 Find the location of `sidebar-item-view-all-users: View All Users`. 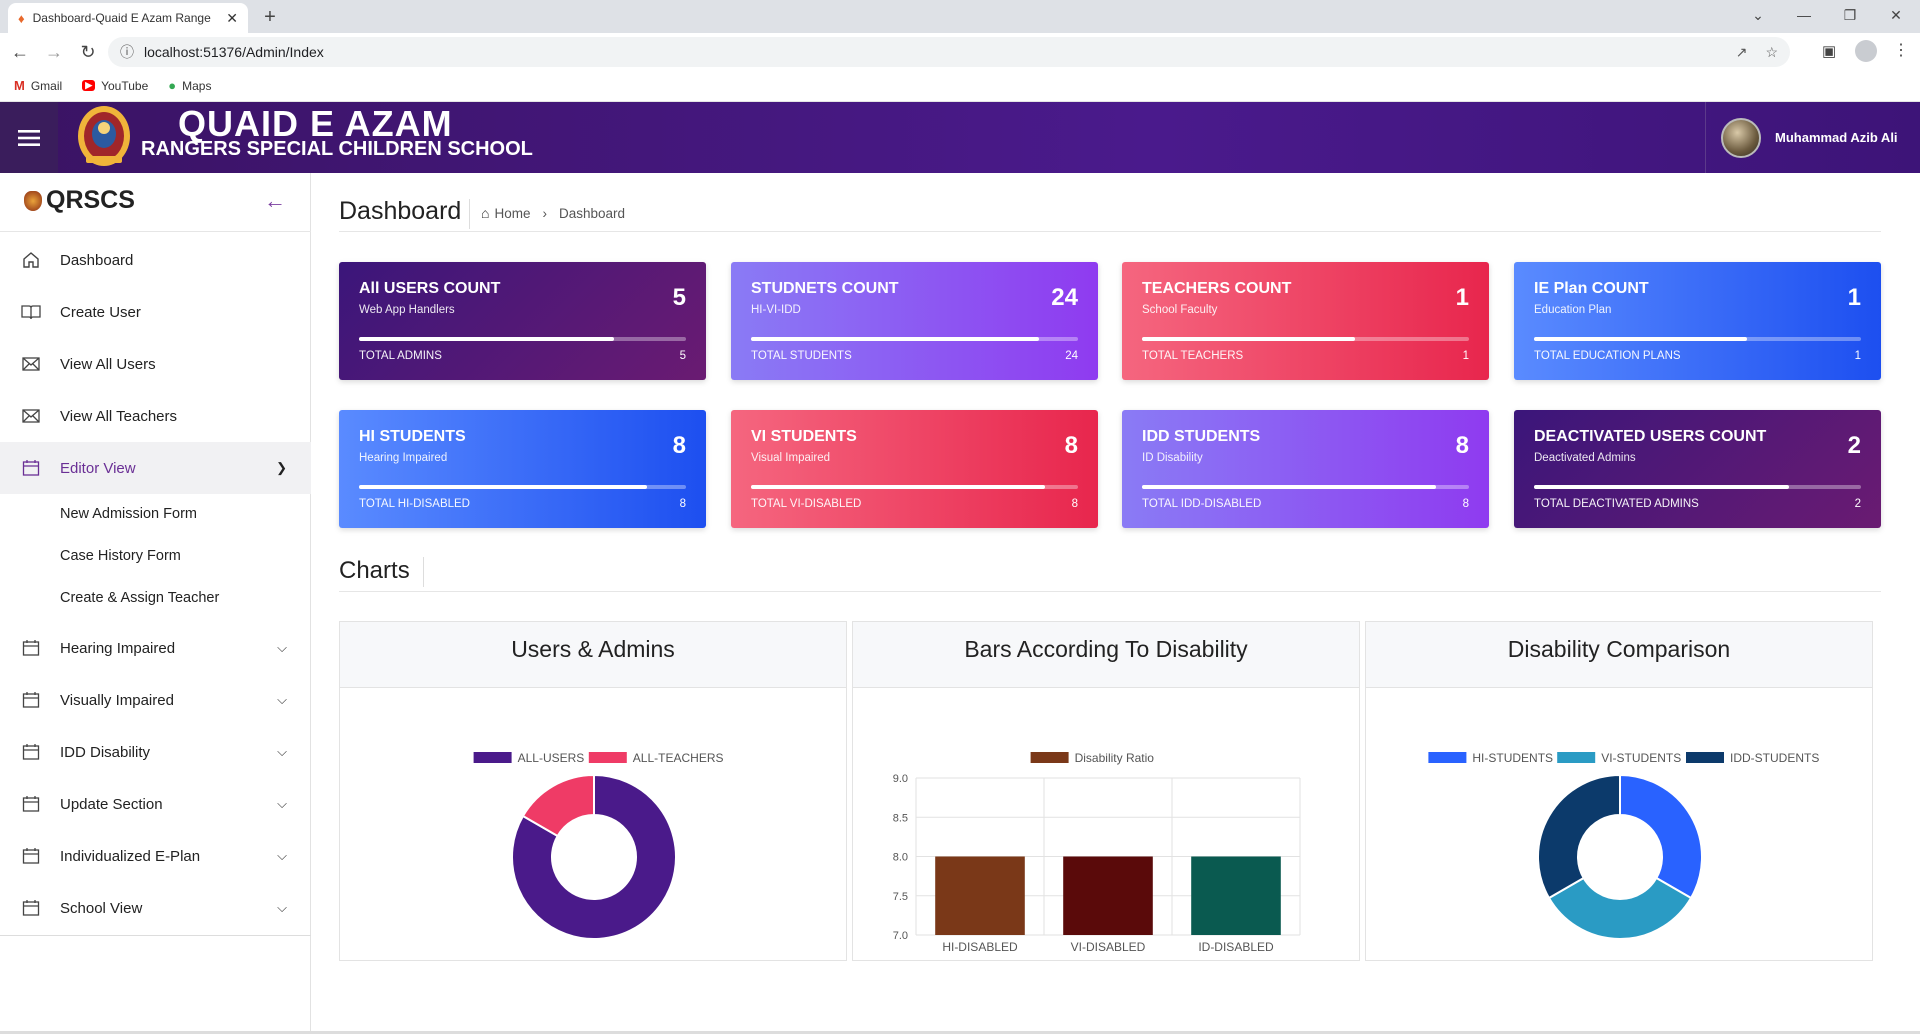

sidebar-item-view-all-users: View All Users is located at coordinates (155, 364).